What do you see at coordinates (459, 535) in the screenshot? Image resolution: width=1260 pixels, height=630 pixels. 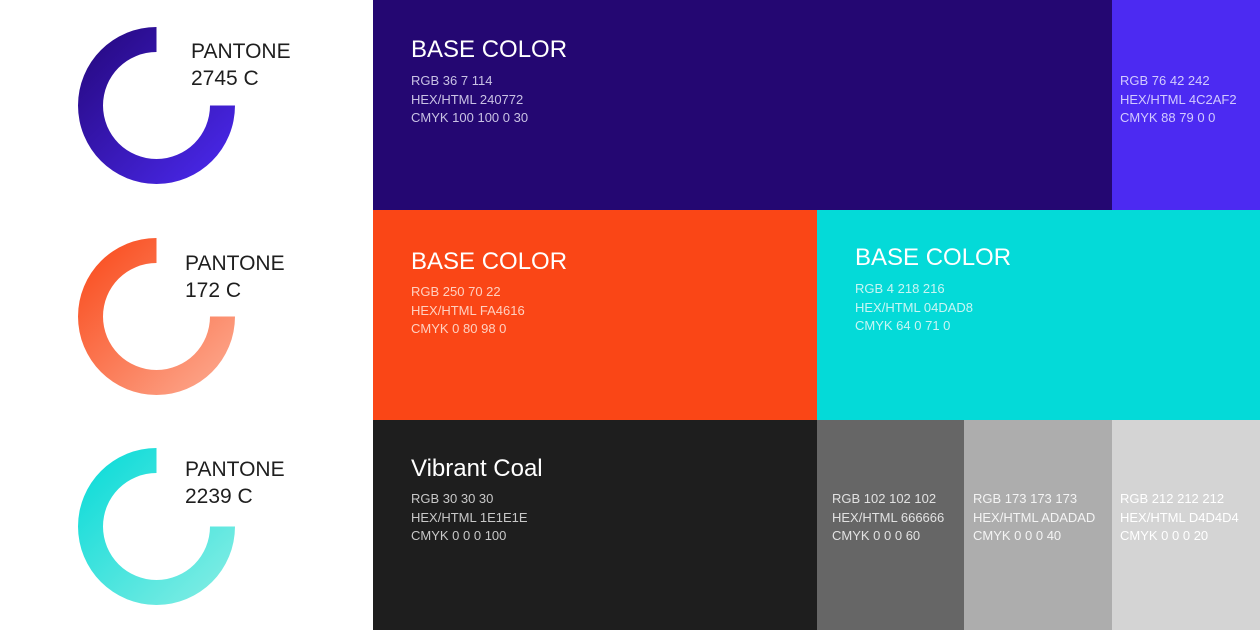 I see `cmyk-value: CMYK 0 0 0 100` at bounding box center [459, 535].